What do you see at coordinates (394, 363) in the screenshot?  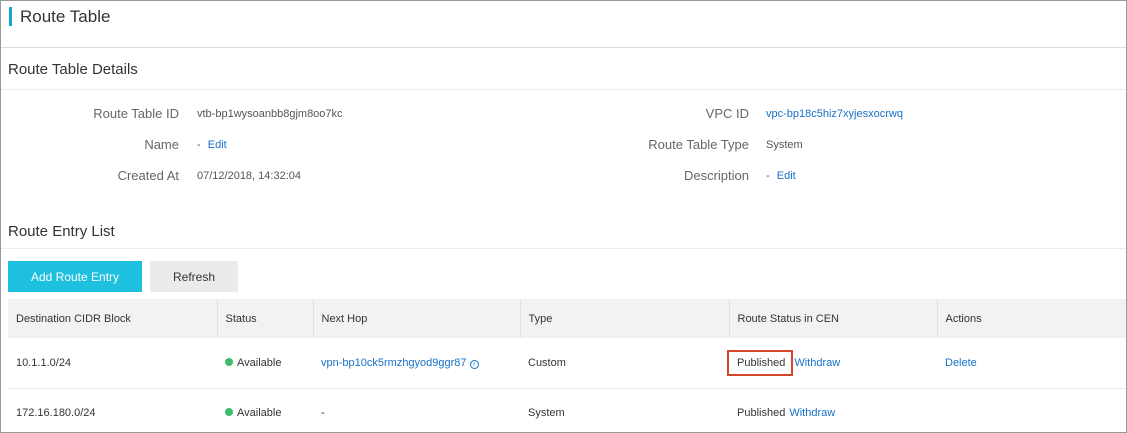 I see `next-hop-link: vpn-bp10ck5rmzhgyod9ggr87` at bounding box center [394, 363].